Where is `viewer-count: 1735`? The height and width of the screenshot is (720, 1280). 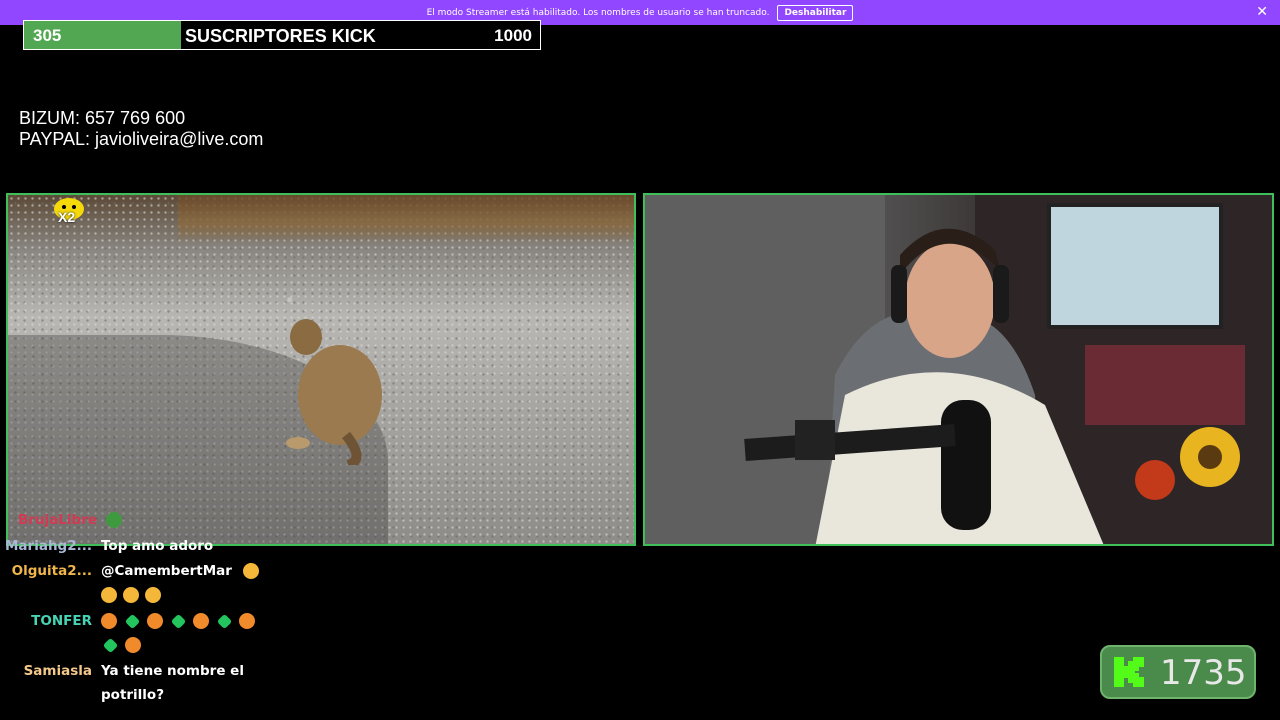 viewer-count: 1735 is located at coordinates (1203, 673).